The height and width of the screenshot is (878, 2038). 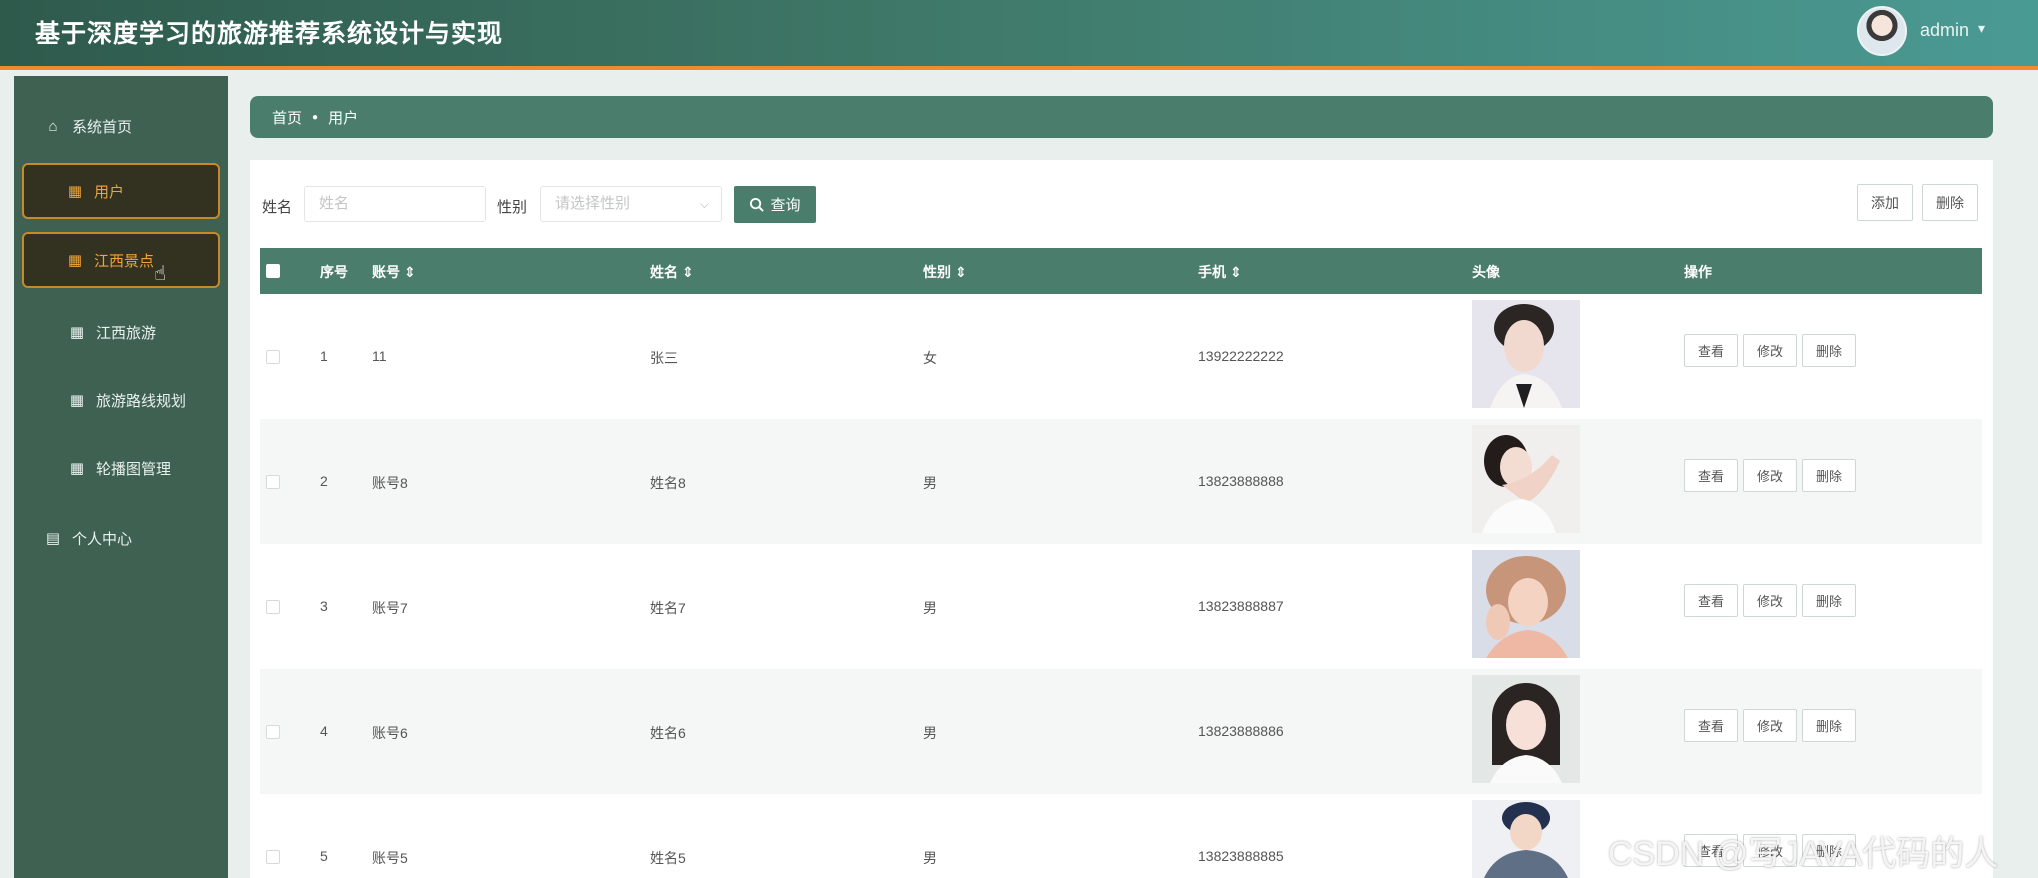 I want to click on cell-account: 账号5, so click(x=390, y=858).